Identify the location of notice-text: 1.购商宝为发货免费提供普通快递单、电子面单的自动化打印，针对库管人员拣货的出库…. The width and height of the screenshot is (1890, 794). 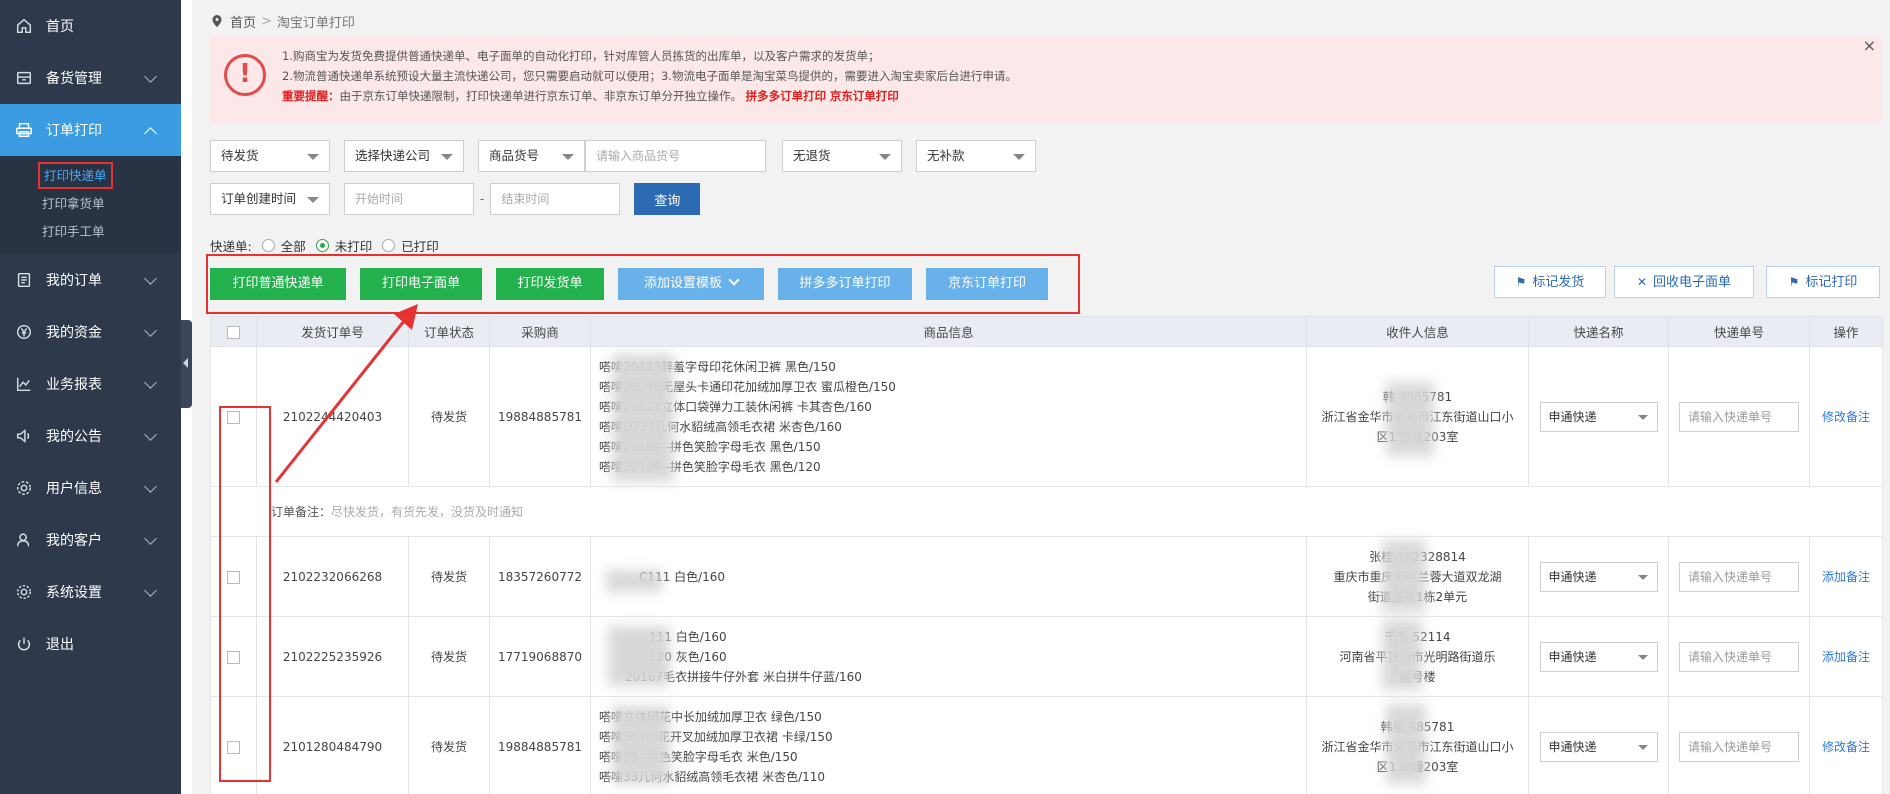
(649, 76).